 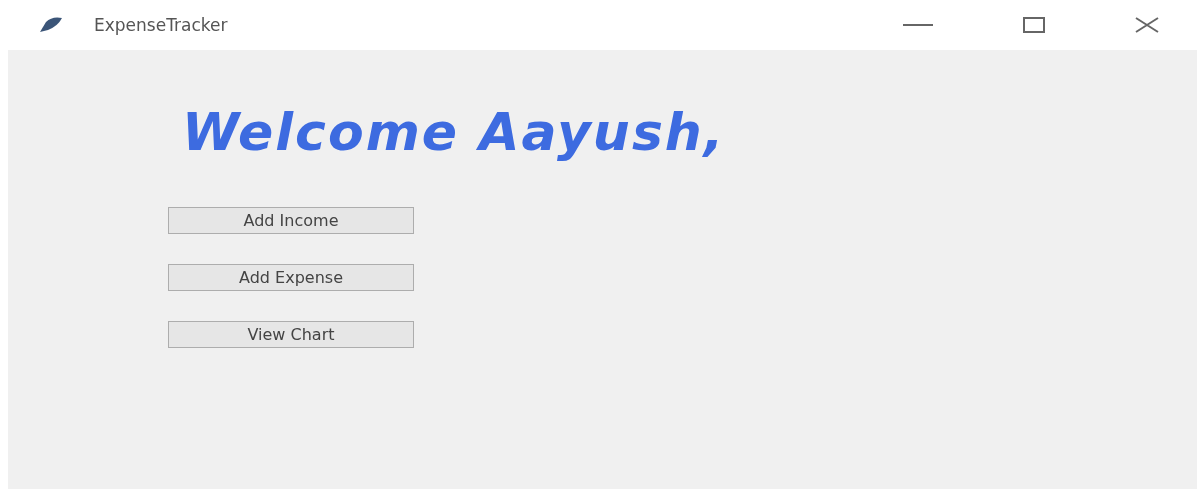 I want to click on window-title: ExpenseTracker, so click(x=161, y=25).